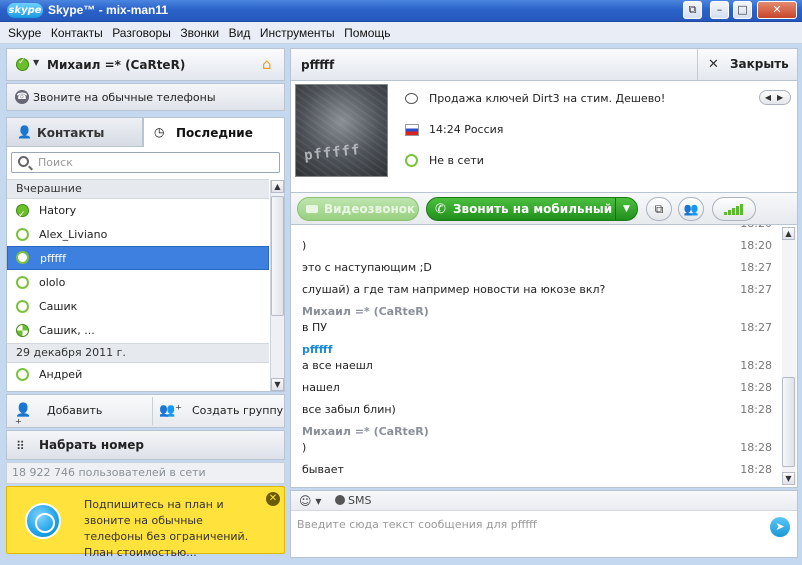 The image size is (802, 565). Describe the element at coordinates (367, 267) in the screenshot. I see `message-text: это с наступающим ;D` at that location.